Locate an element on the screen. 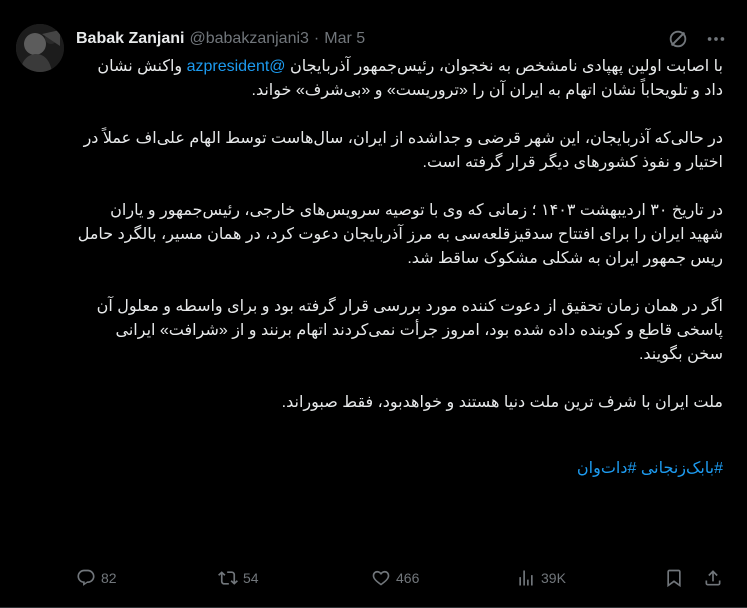 The width and height of the screenshot is (747, 608). like-count: 466 is located at coordinates (408, 578).